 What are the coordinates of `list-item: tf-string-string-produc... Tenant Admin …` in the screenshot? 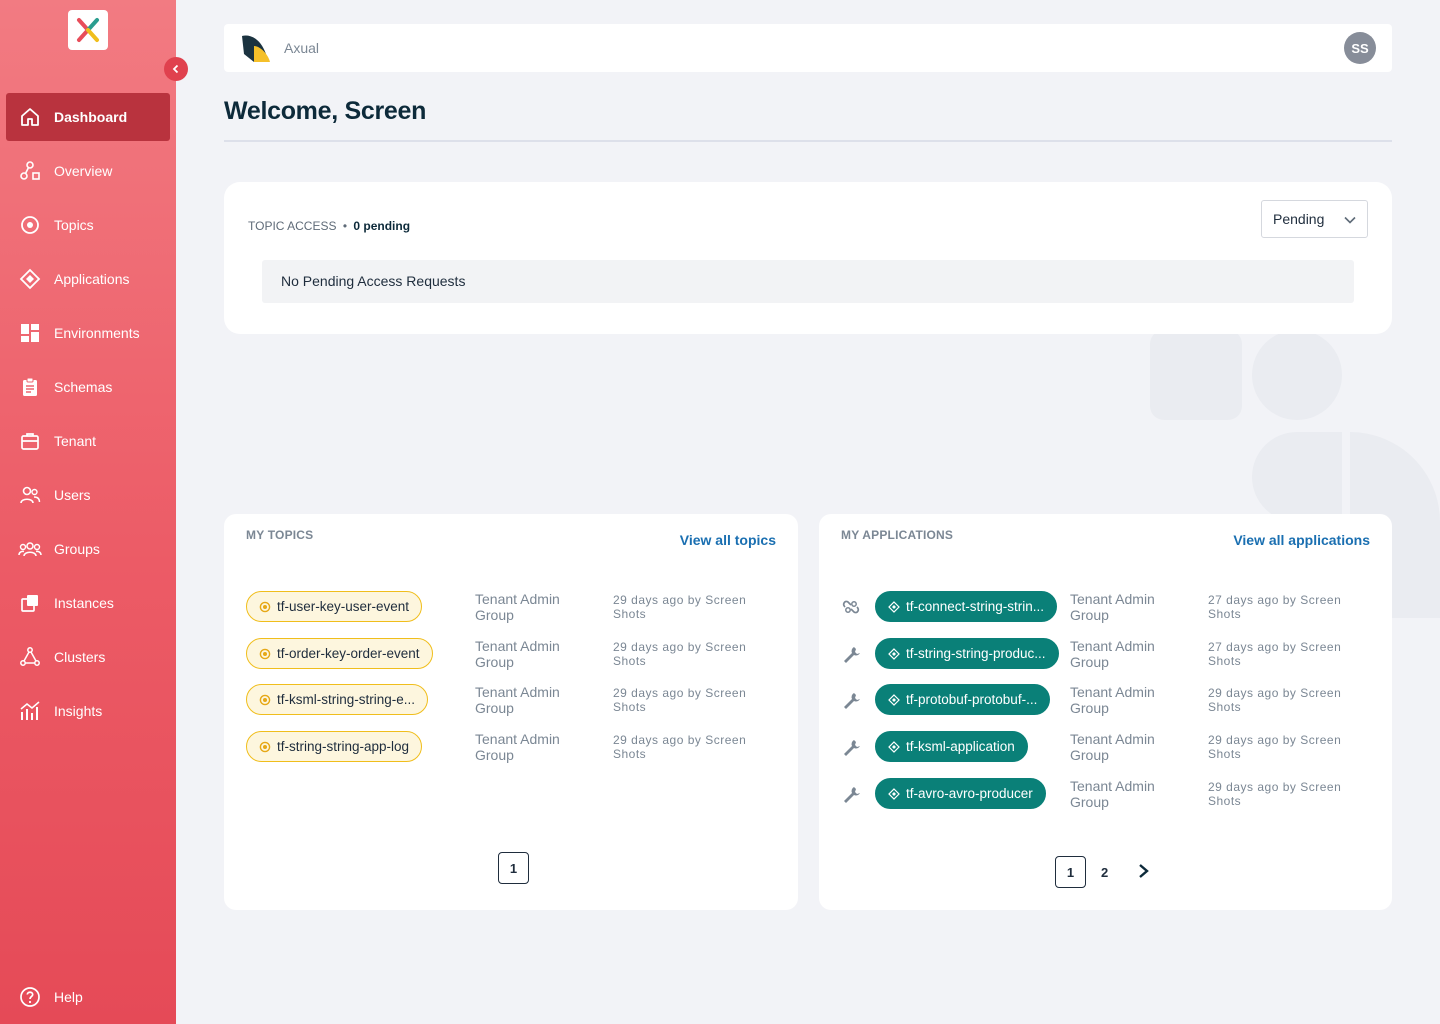 It's located at (1111, 658).